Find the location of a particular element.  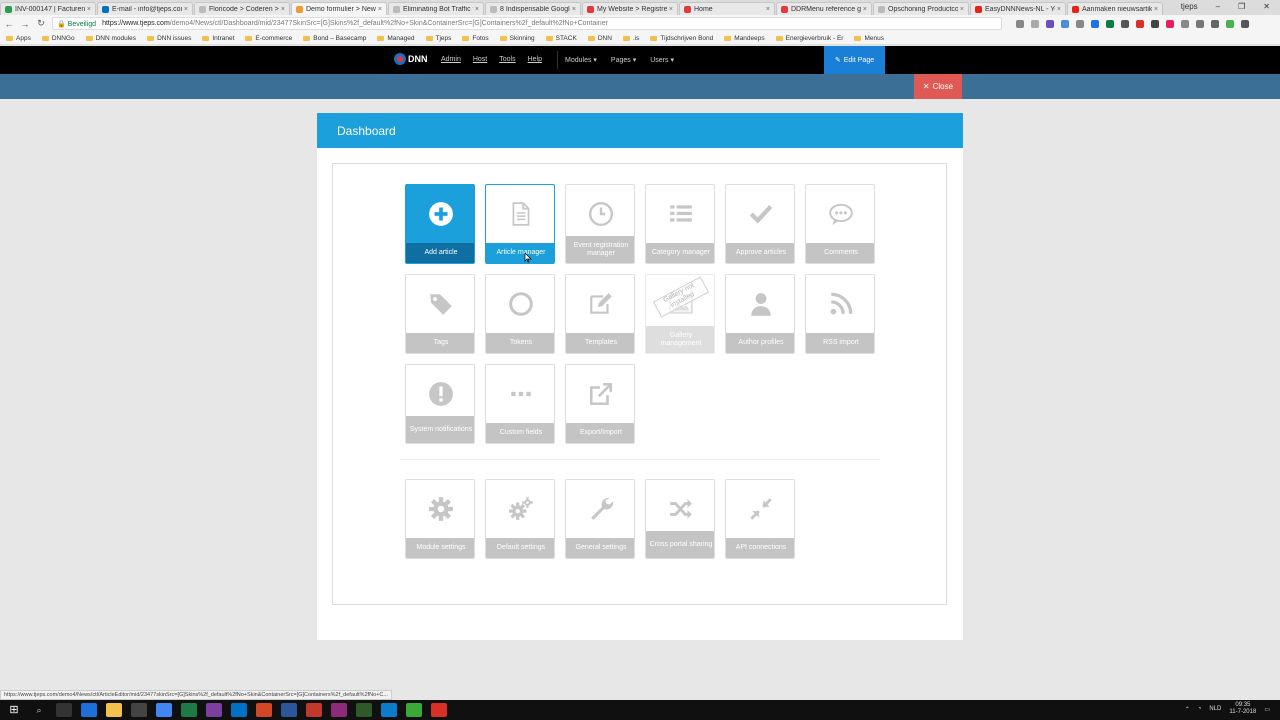

browser-tab: Opschoning Productcode× is located at coordinates (921, 8).